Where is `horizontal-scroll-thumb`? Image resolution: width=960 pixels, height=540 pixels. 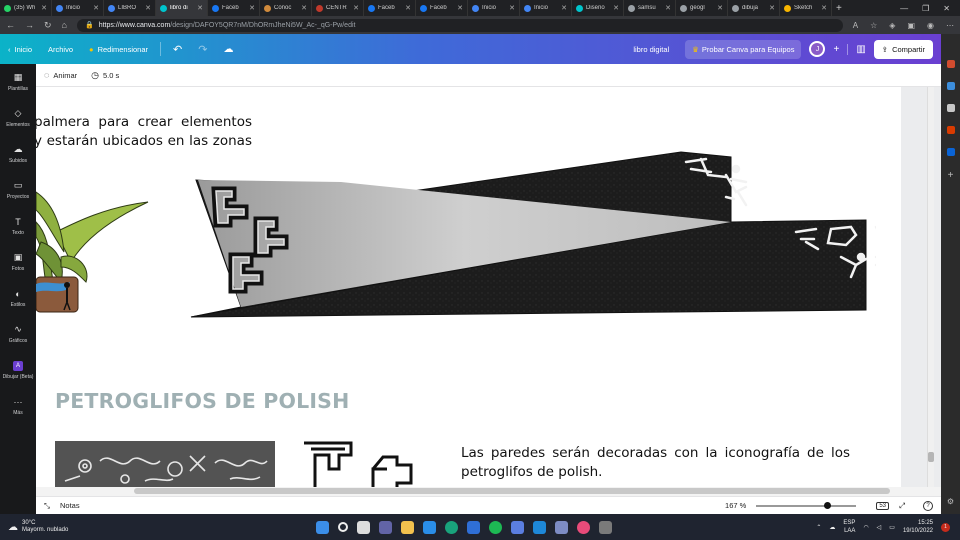 horizontal-scroll-thumb is located at coordinates (512, 491).